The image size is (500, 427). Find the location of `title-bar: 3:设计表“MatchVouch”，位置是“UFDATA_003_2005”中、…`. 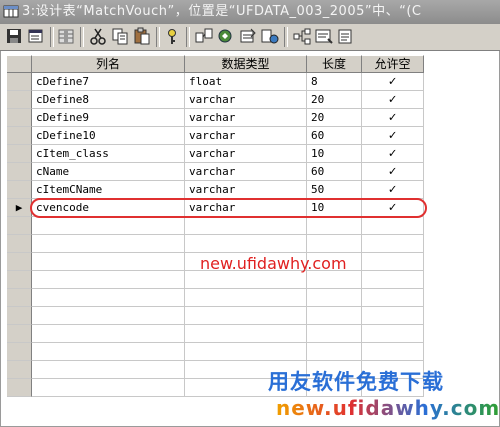

title-bar: 3:设计表“MatchVouch”，位置是“UFDATA_003_2005”中、… is located at coordinates (250, 12).